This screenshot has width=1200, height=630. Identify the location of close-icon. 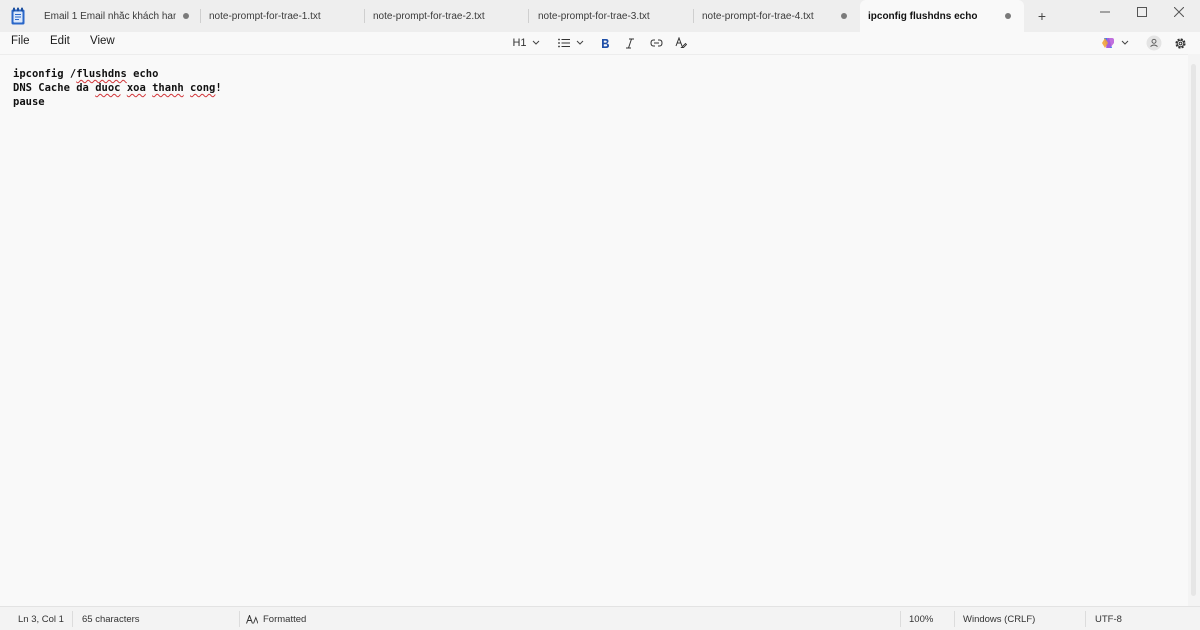
(1179, 12).